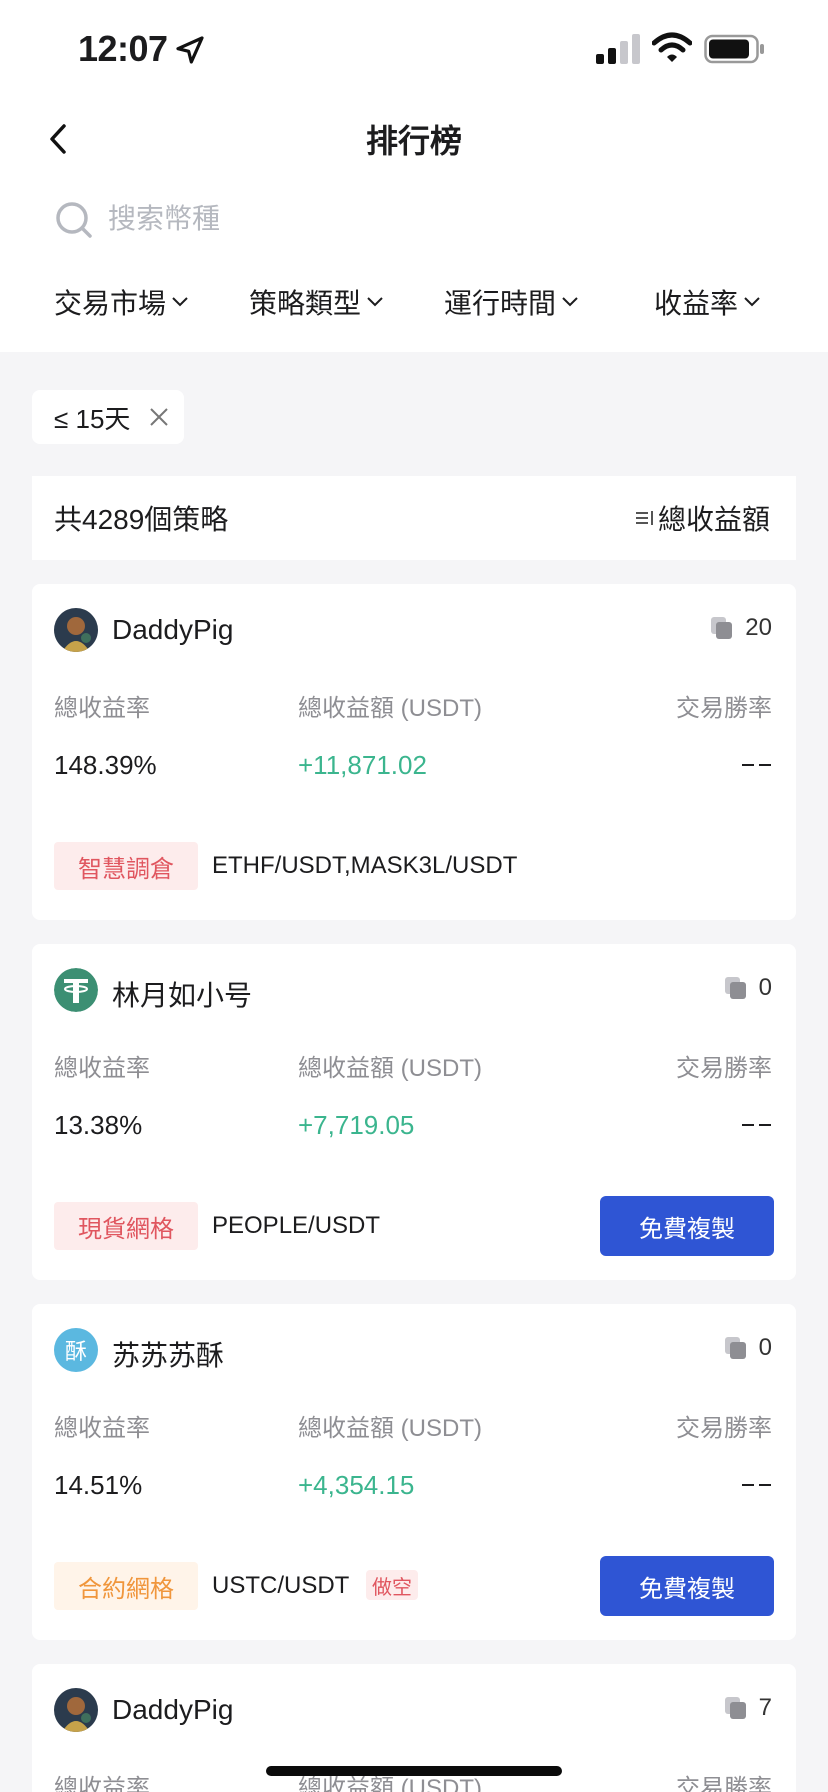 This screenshot has height=1792, width=828. I want to click on sort-icon, so click(644, 518).